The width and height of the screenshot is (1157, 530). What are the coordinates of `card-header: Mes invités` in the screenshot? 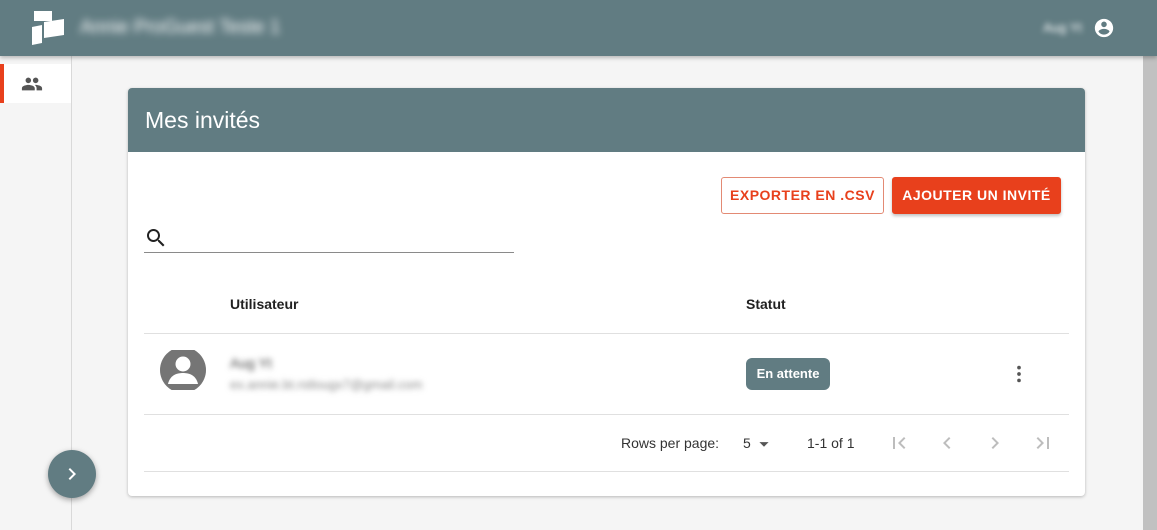 It's located at (606, 120).